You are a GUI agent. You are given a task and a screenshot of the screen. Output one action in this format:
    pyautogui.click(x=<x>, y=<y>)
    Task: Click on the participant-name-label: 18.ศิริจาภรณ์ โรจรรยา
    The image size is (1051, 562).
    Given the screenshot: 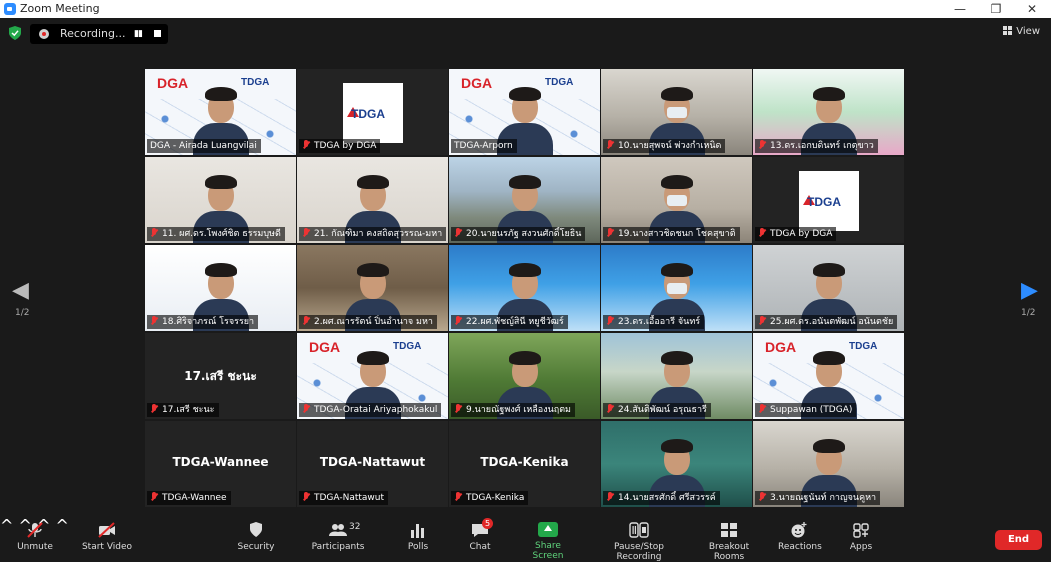 What is the action you would take?
    pyautogui.click(x=203, y=322)
    